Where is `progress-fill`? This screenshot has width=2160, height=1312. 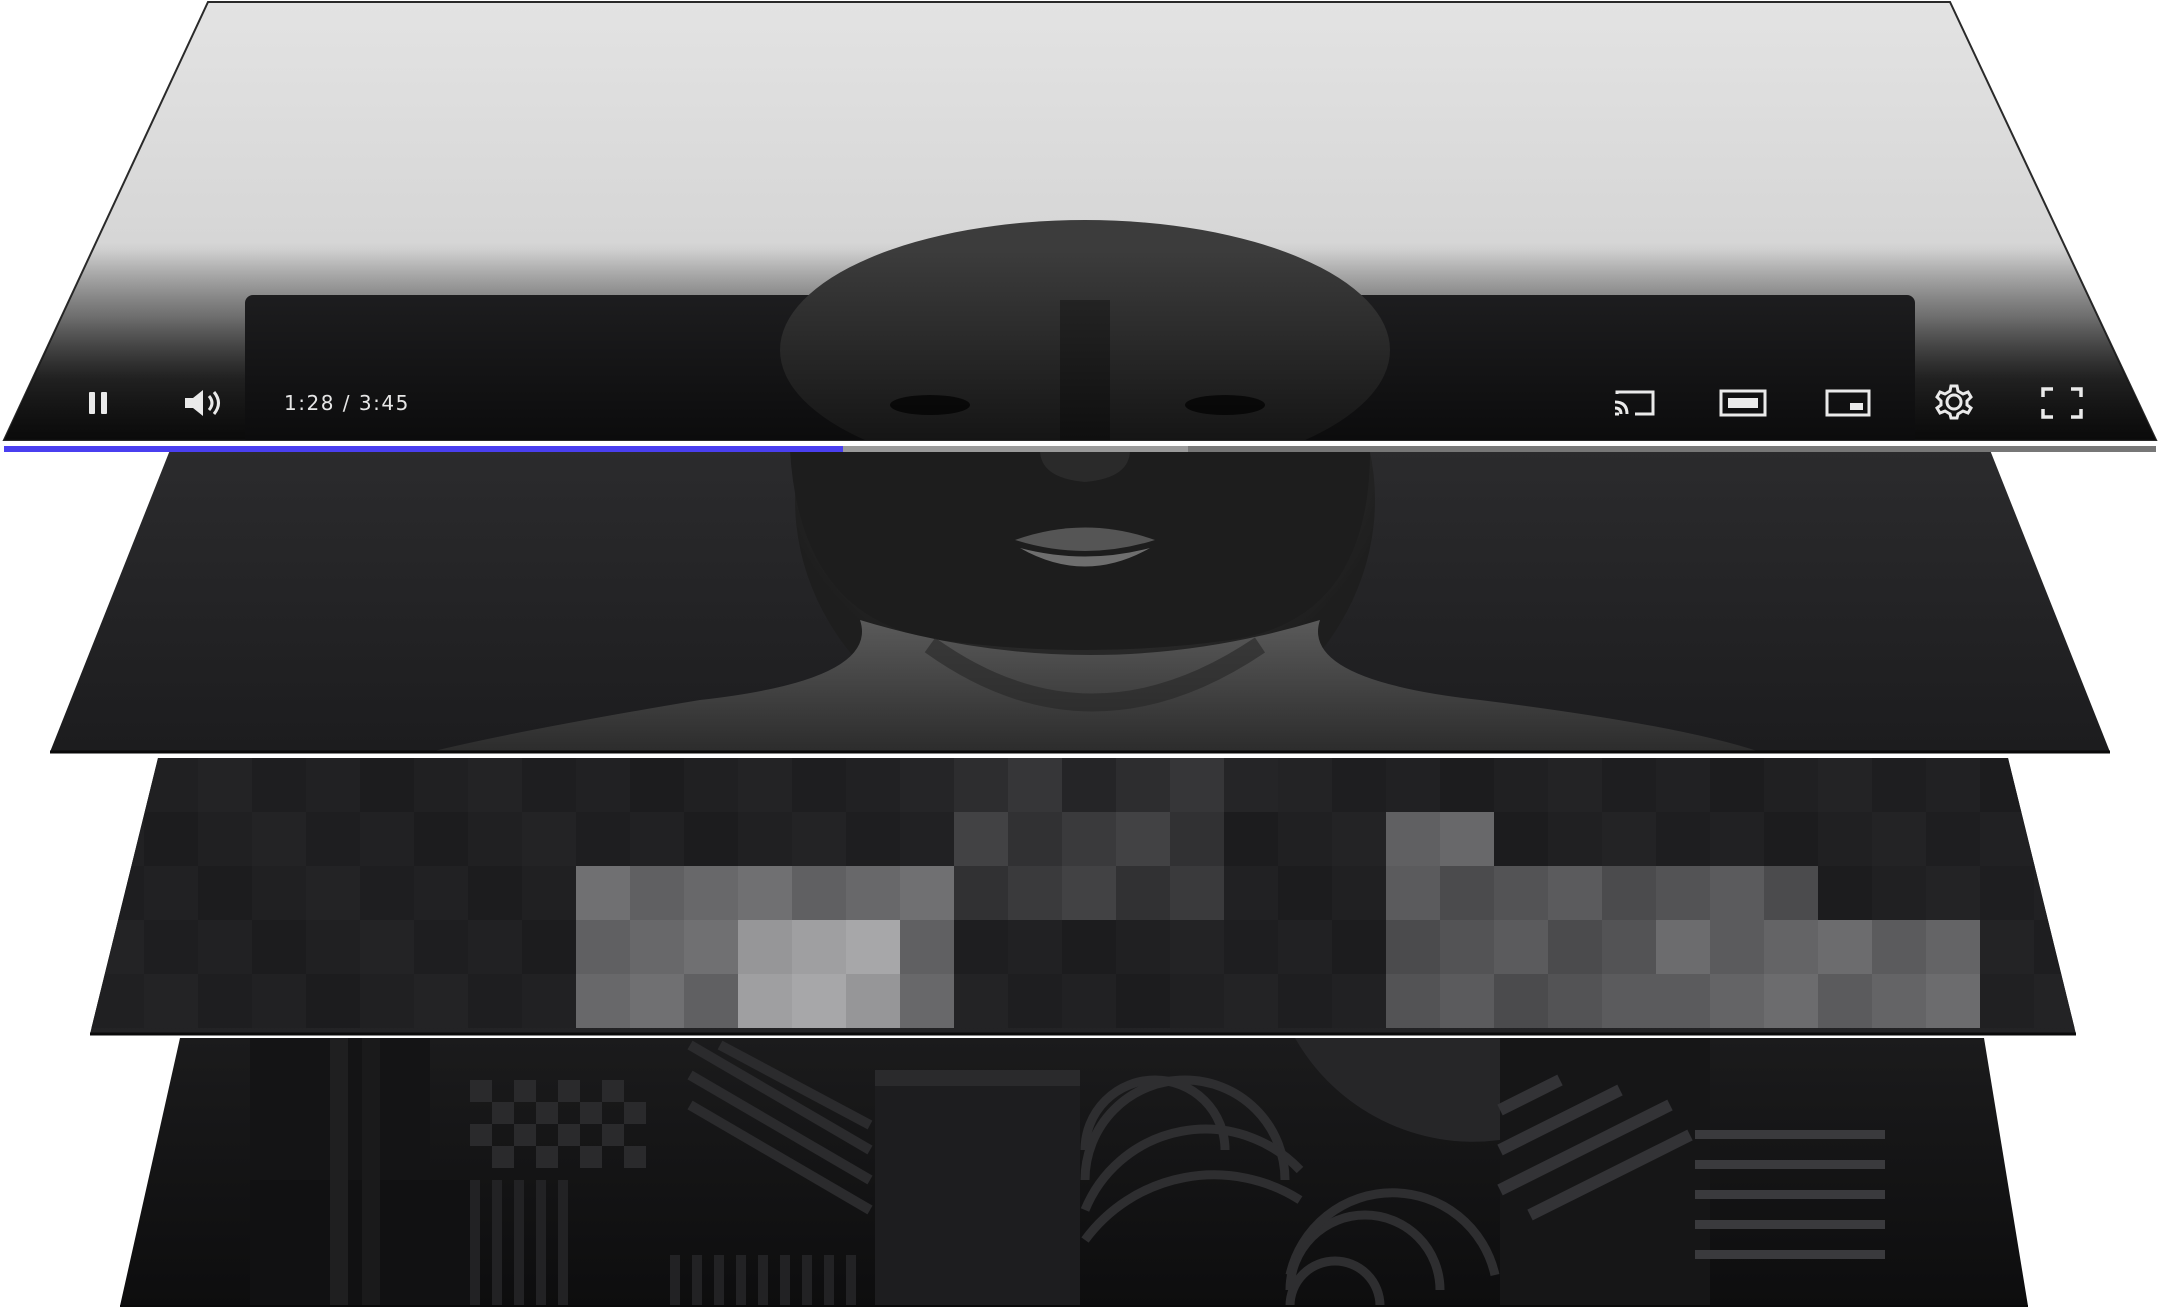
progress-fill is located at coordinates (423, 449).